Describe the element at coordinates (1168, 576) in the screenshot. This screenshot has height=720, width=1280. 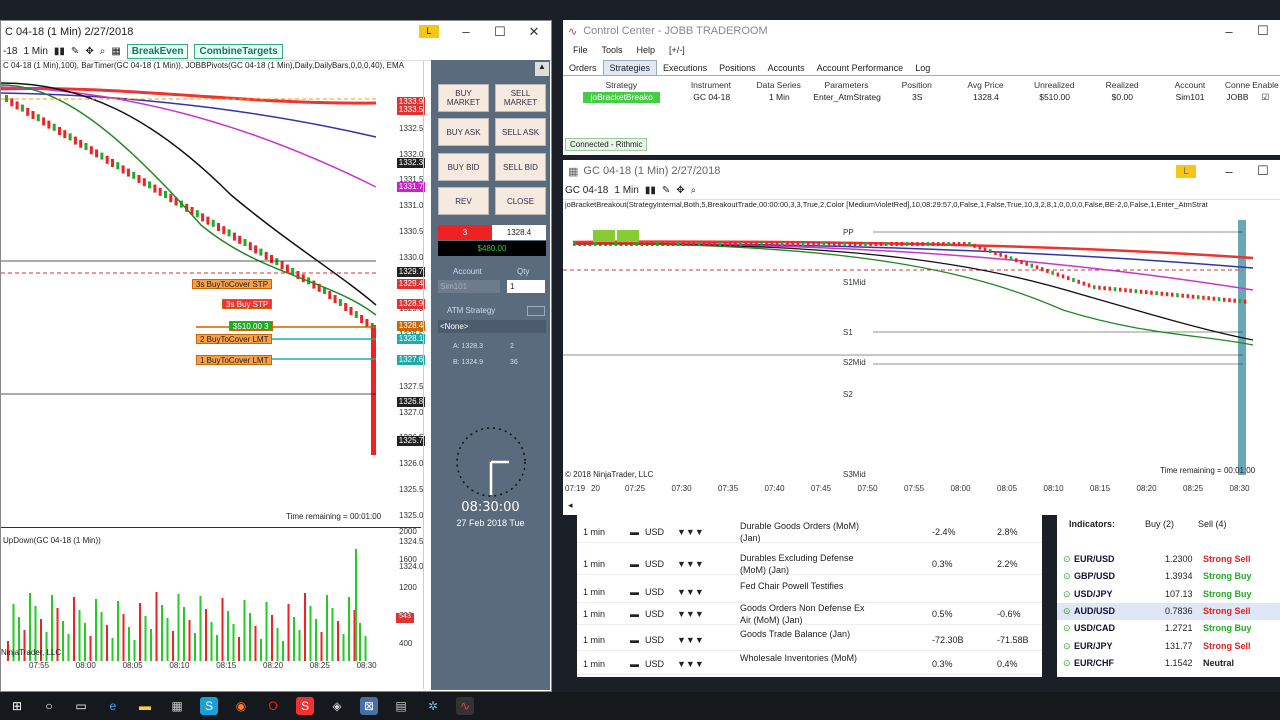
I see `indicator-row: ⊙ GBP/USD 1.3934 Strong Buy` at that location.